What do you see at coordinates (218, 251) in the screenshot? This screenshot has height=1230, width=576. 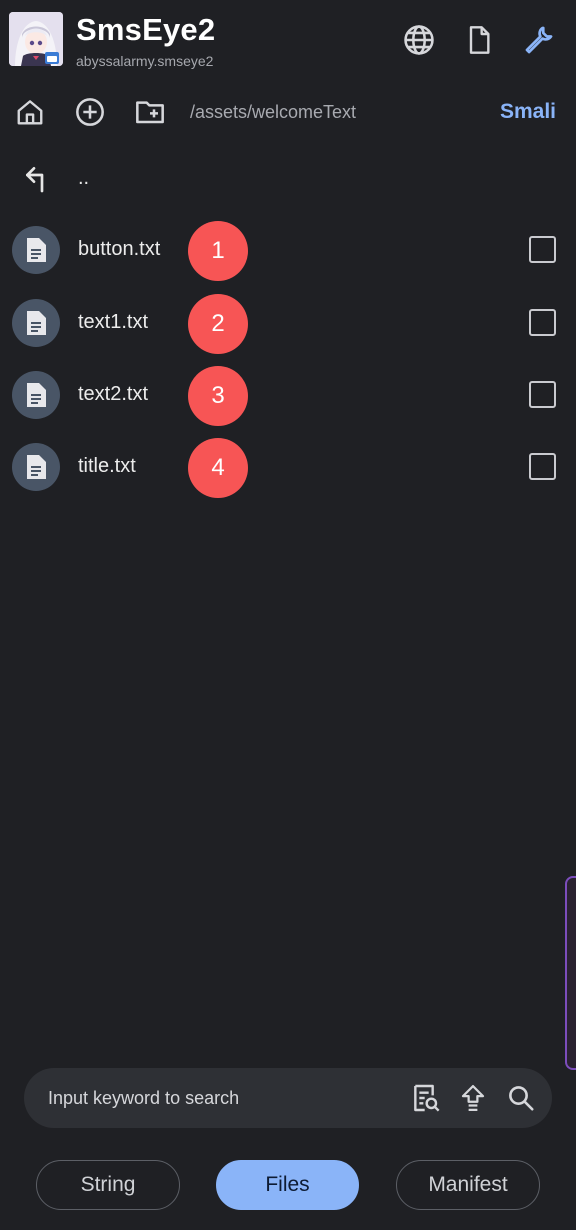 I see `index-badge: 1` at bounding box center [218, 251].